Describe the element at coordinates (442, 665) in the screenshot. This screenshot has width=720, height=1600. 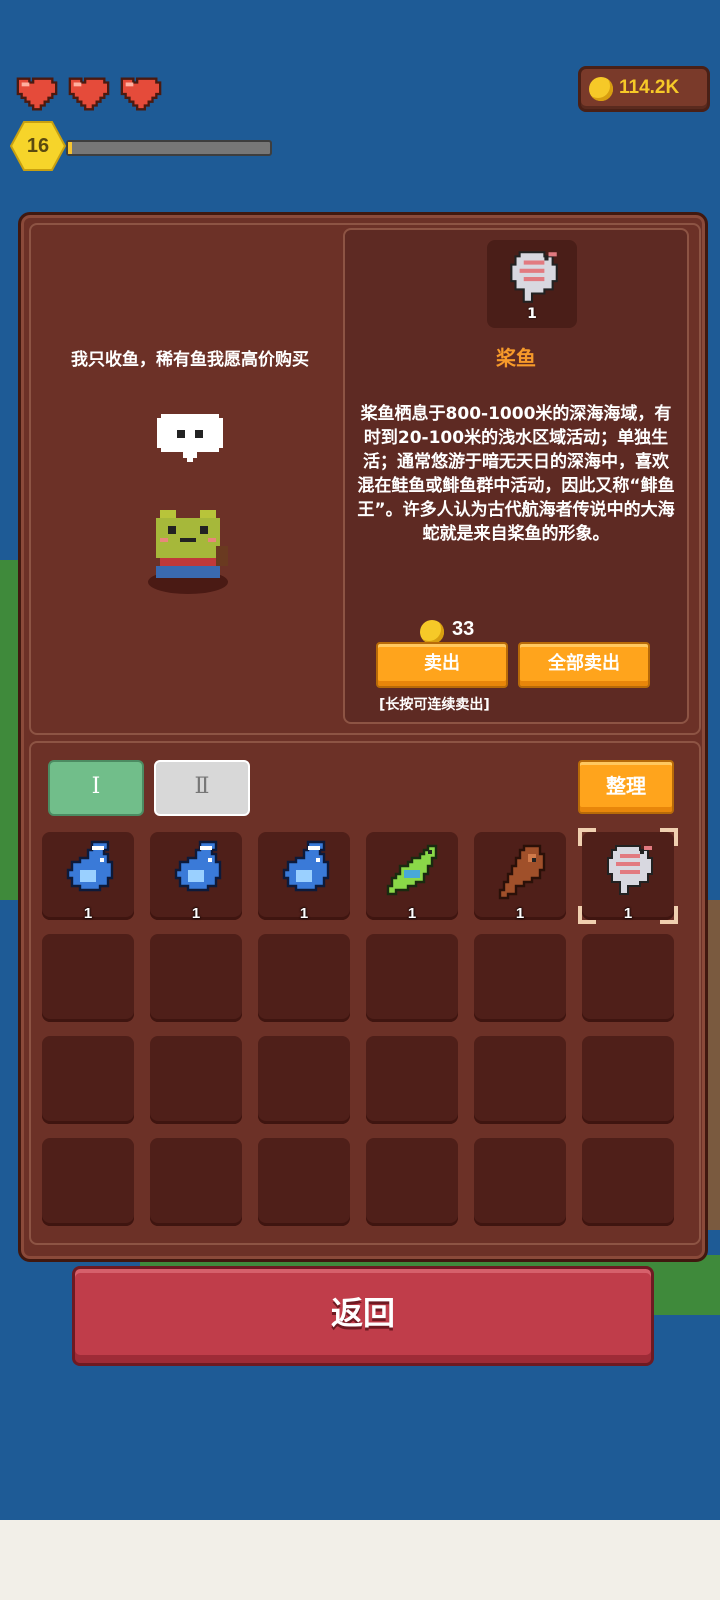
I see `sell-button: 卖出` at that location.